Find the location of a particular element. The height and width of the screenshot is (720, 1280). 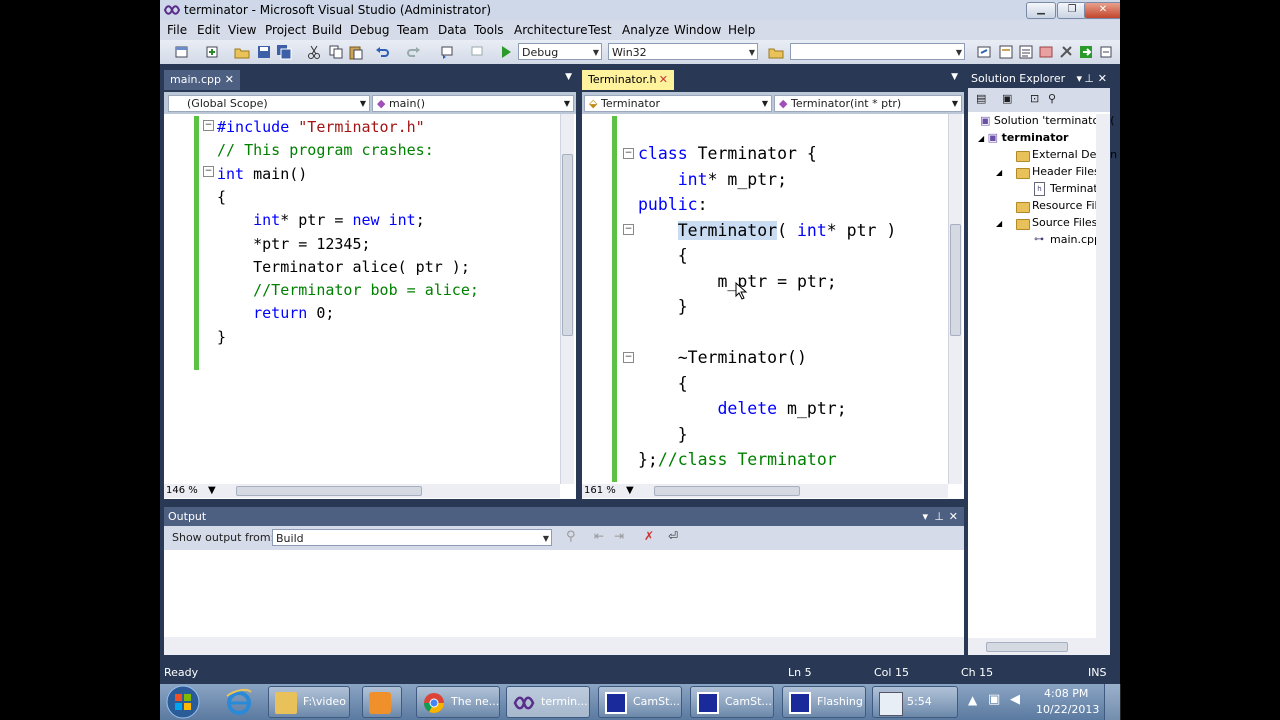

add-item-icon is located at coordinates (212, 52).